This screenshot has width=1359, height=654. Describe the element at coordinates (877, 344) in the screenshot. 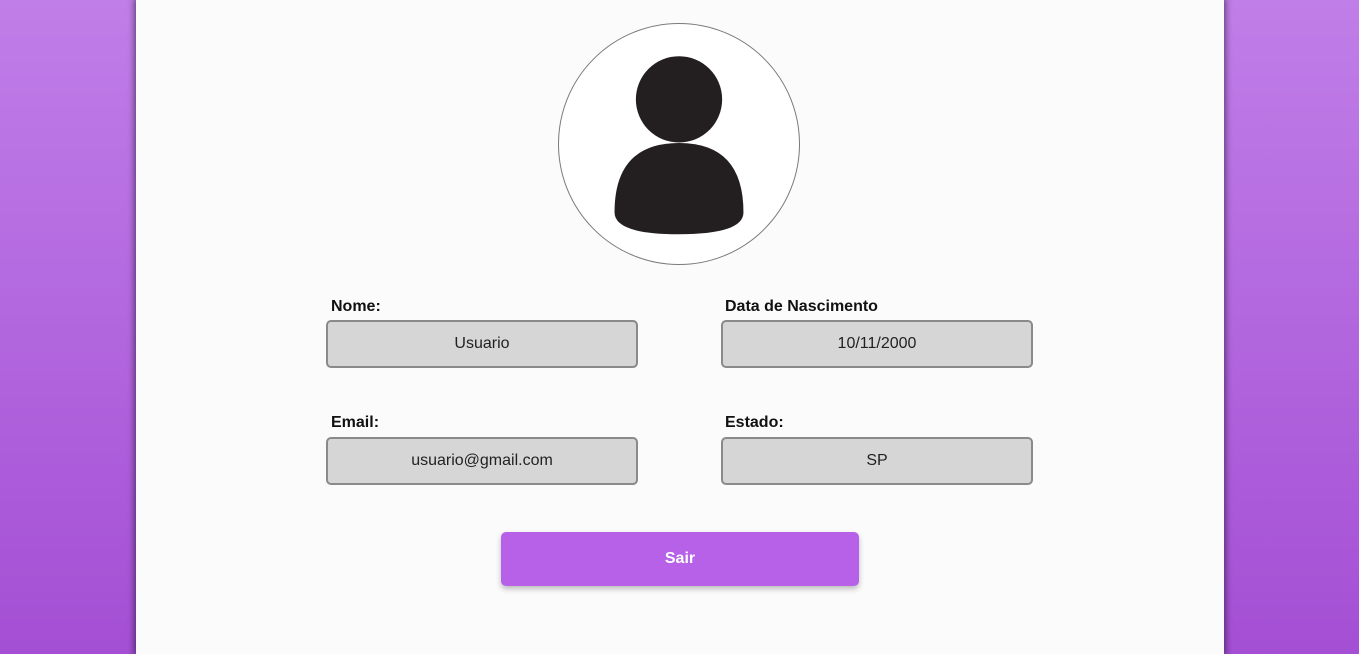

I see `data-nascimento-field: 10/11/2000` at that location.